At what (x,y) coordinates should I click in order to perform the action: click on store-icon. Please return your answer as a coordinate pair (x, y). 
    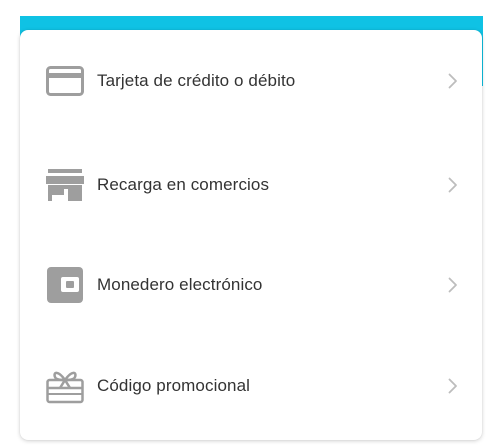
    Looking at the image, I should click on (65, 185).